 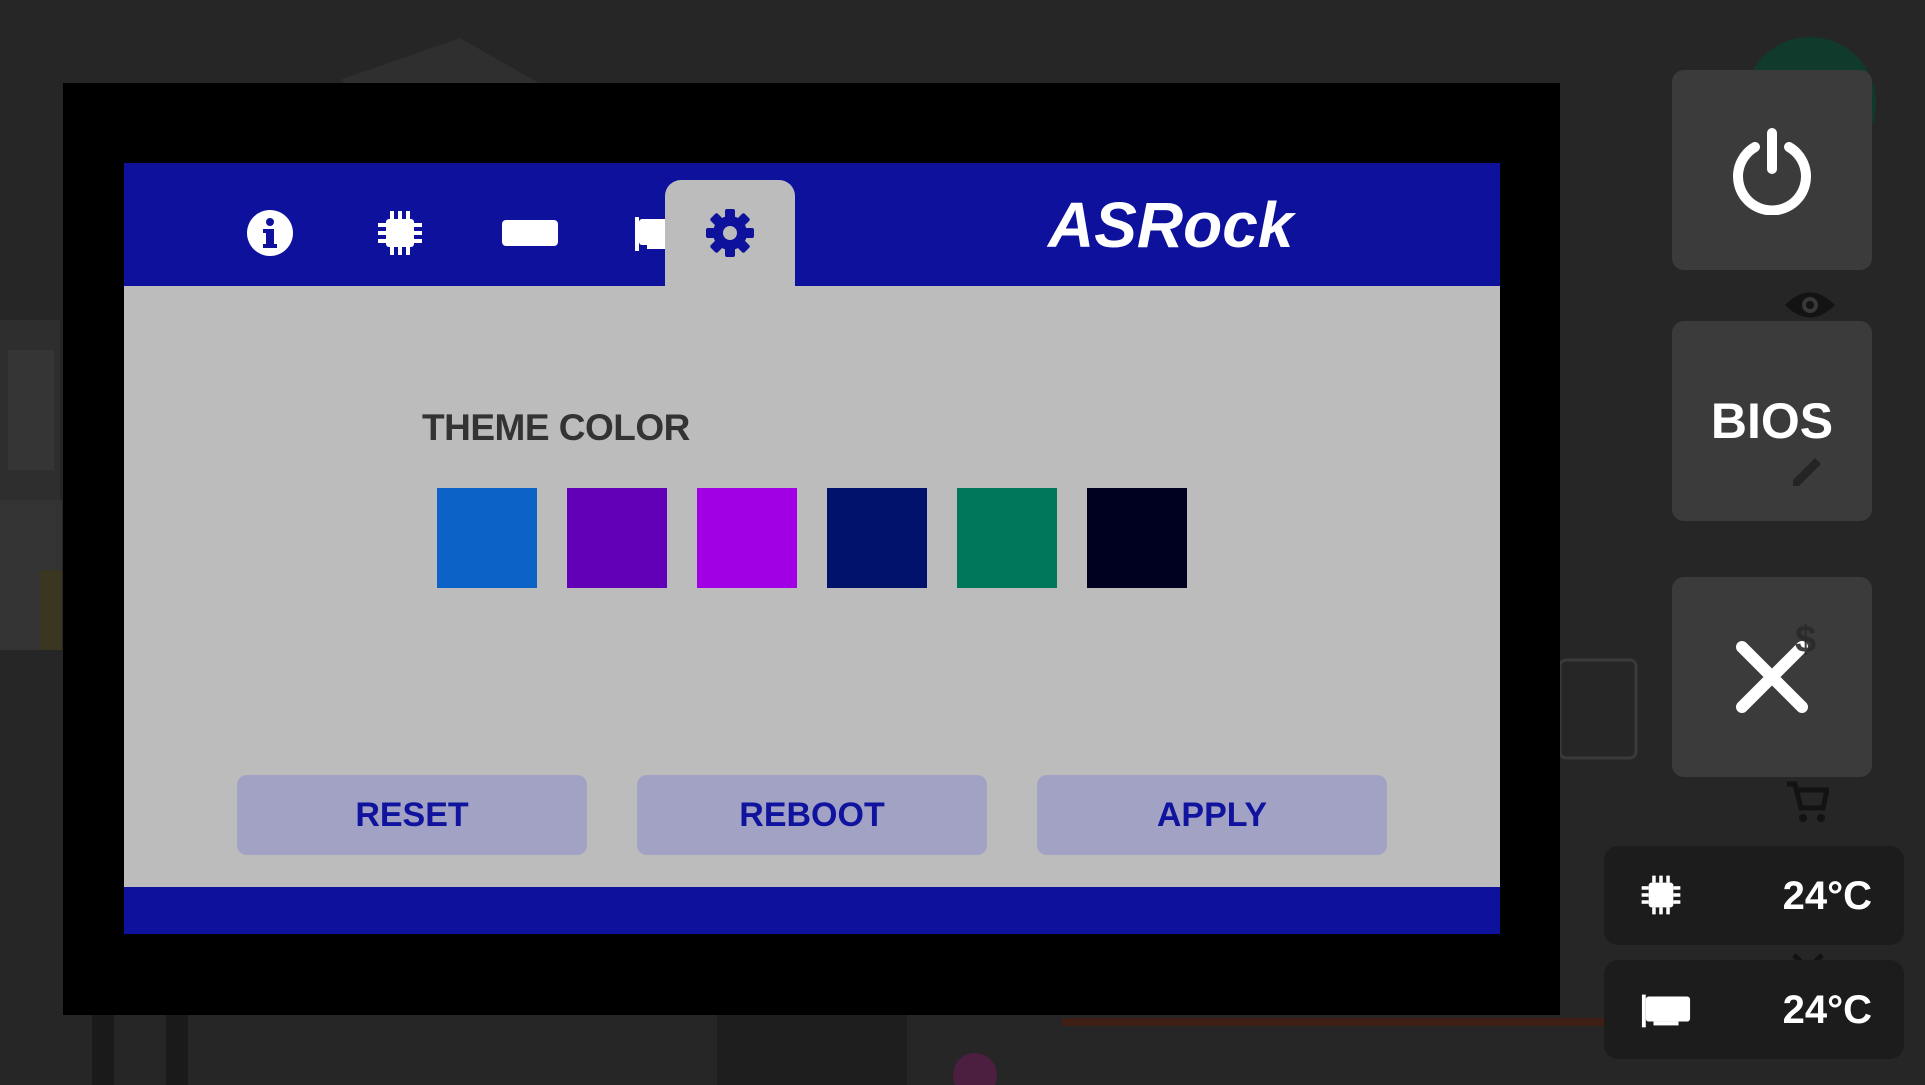 I want to click on gpu-temp-panel: 24°C, so click(x=1754, y=1009).